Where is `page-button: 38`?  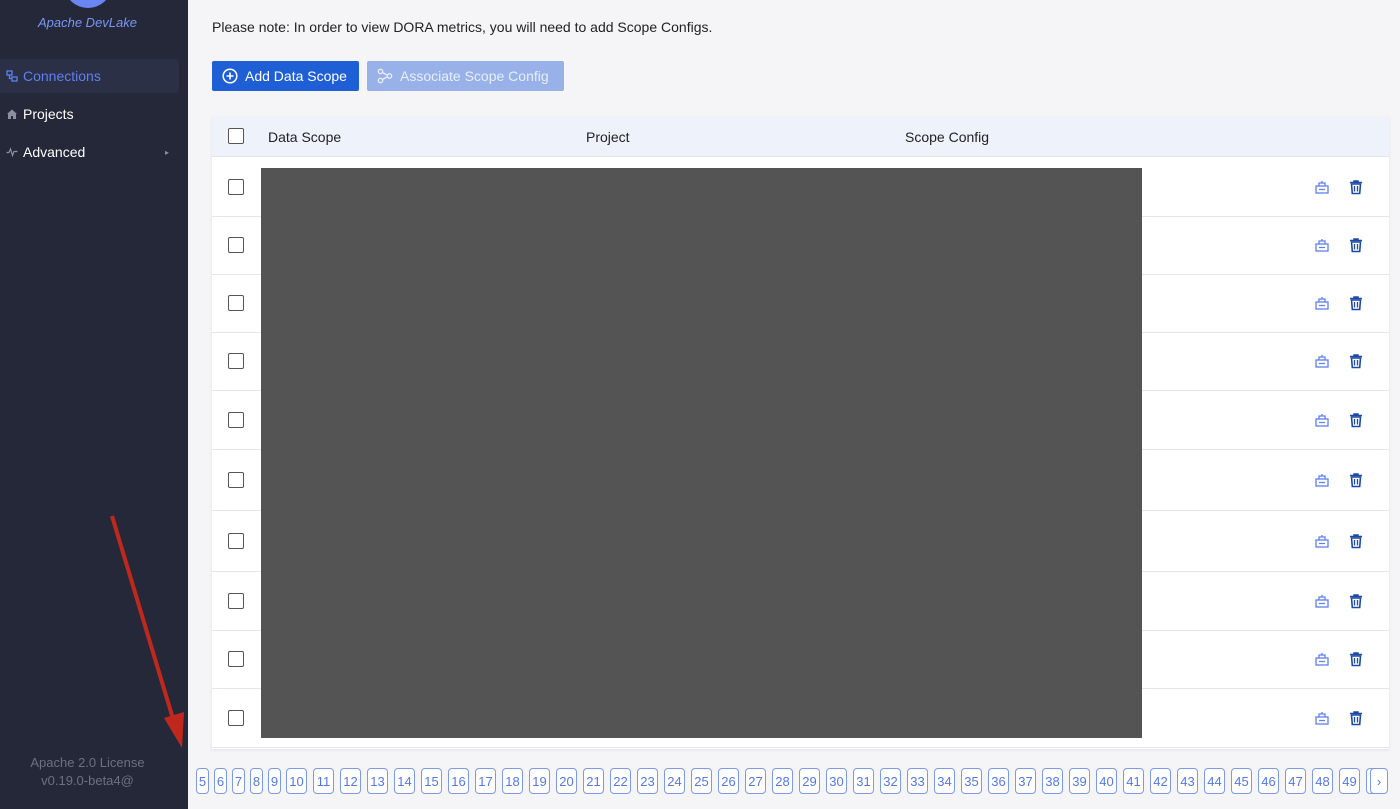 page-button: 38 is located at coordinates (1052, 781).